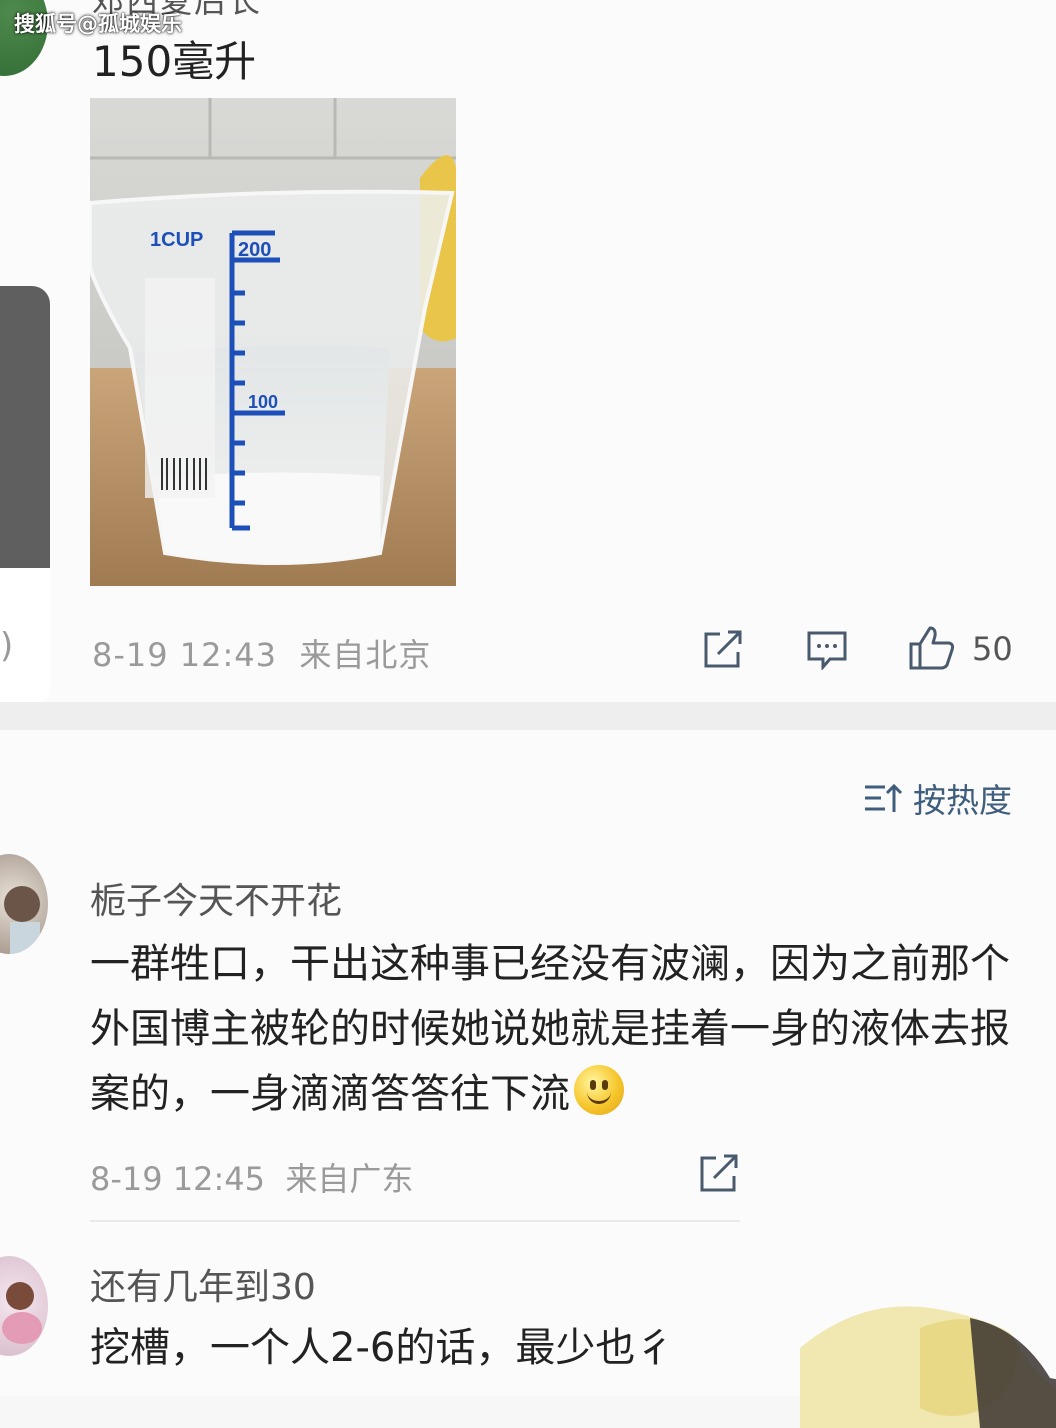 This screenshot has width=1056, height=1428. I want to click on post-photo: 1CUP 200 100, so click(273, 342).